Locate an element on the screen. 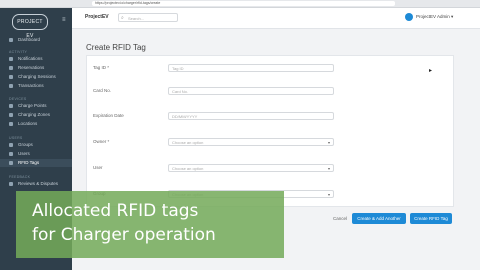 Image resolution: width=480 pixels, height=270 pixels. sidebar-item-notifications: Notifications is located at coordinates (36, 59).